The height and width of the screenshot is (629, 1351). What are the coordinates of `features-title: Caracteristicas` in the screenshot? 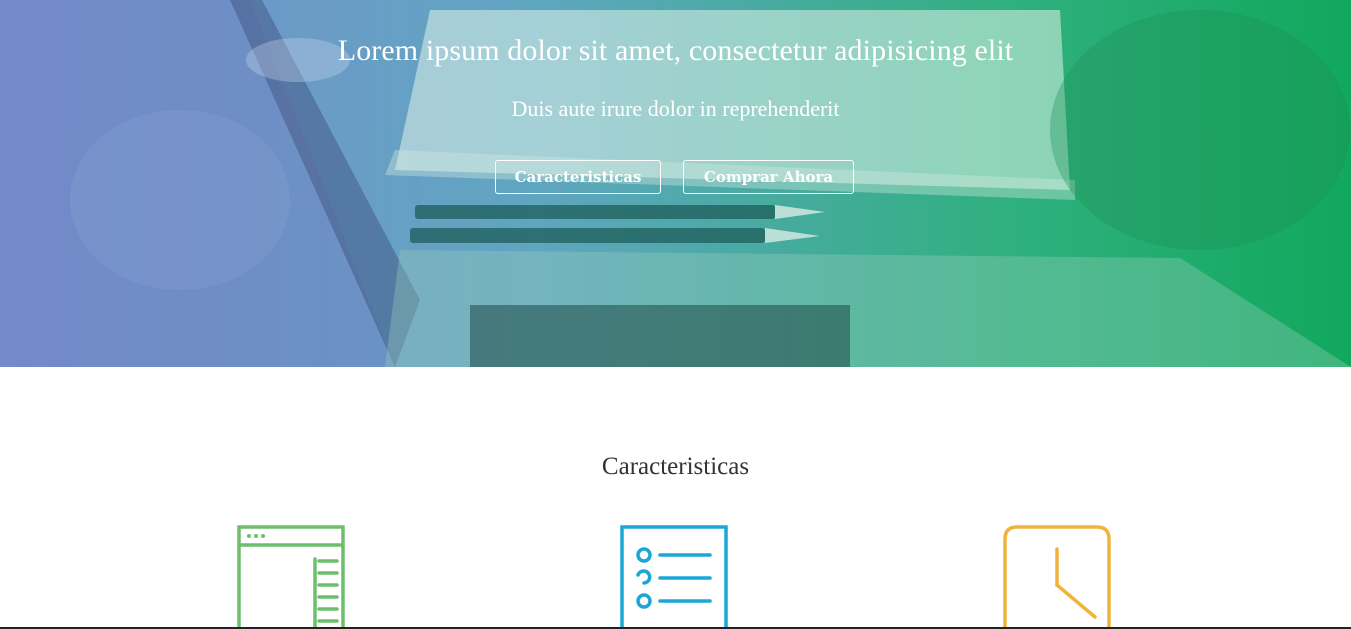 It's located at (675, 466).